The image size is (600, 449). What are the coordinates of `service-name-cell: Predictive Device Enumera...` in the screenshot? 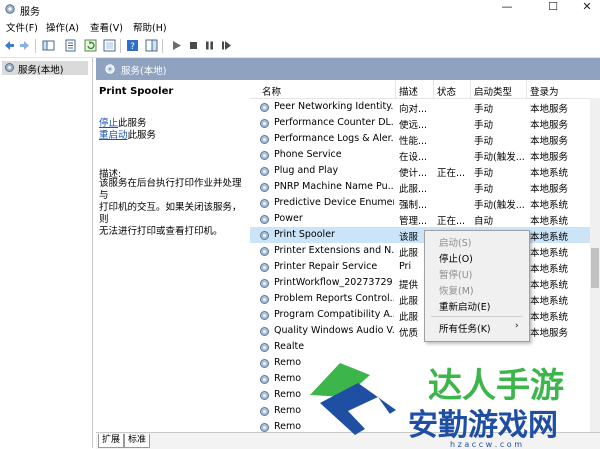 It's located at (334, 202).